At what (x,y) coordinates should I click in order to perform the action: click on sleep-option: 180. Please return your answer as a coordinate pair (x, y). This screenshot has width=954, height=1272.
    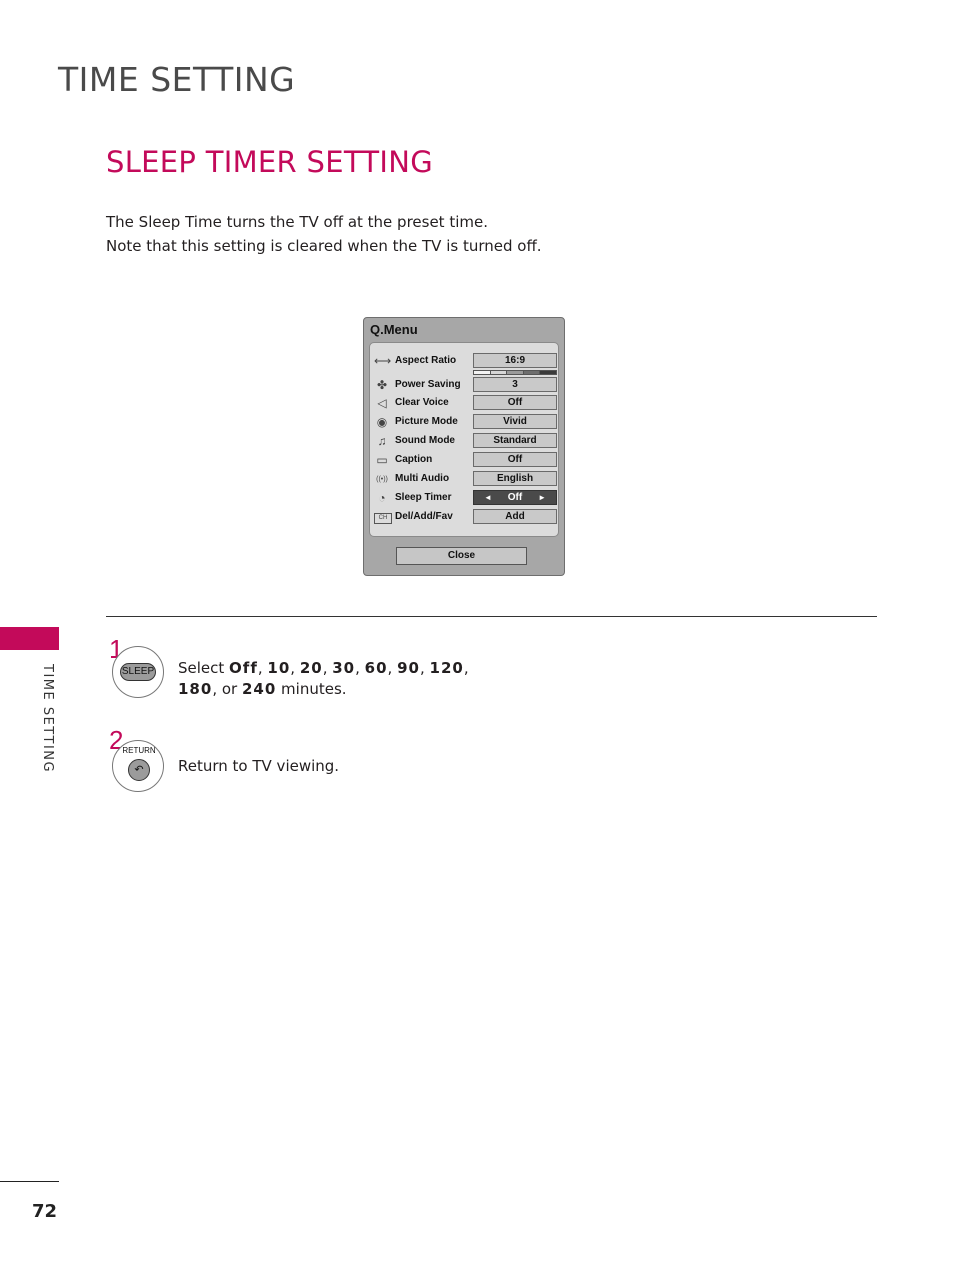
    Looking at the image, I should click on (195, 689).